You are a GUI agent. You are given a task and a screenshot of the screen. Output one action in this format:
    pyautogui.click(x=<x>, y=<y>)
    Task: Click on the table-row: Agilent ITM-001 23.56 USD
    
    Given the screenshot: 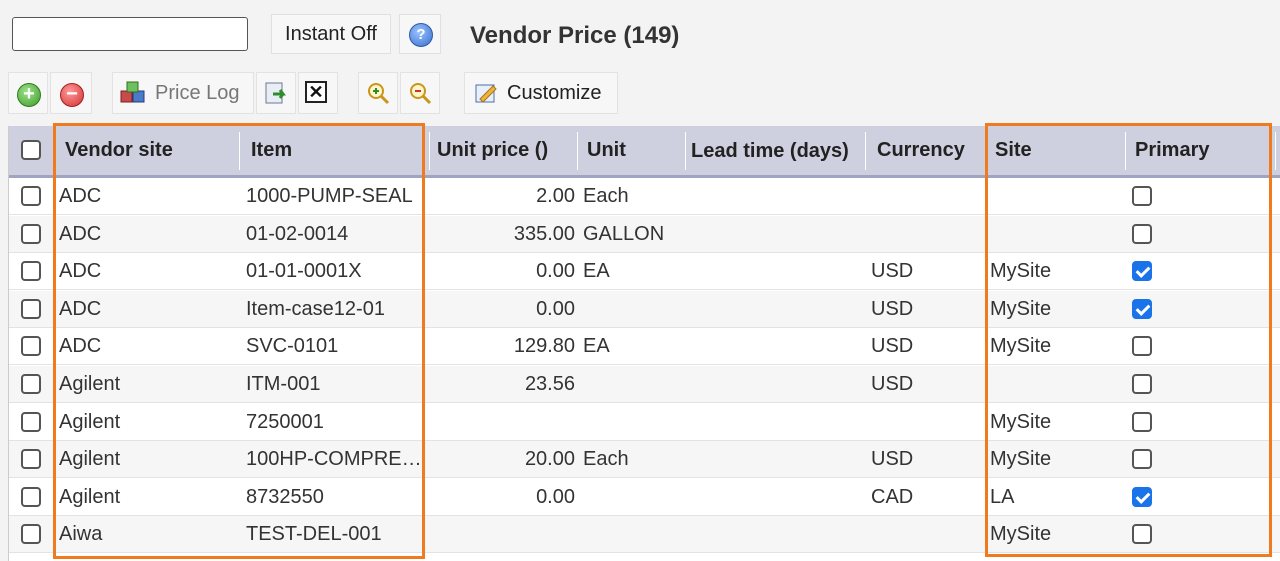 What is the action you would take?
    pyautogui.click(x=644, y=384)
    